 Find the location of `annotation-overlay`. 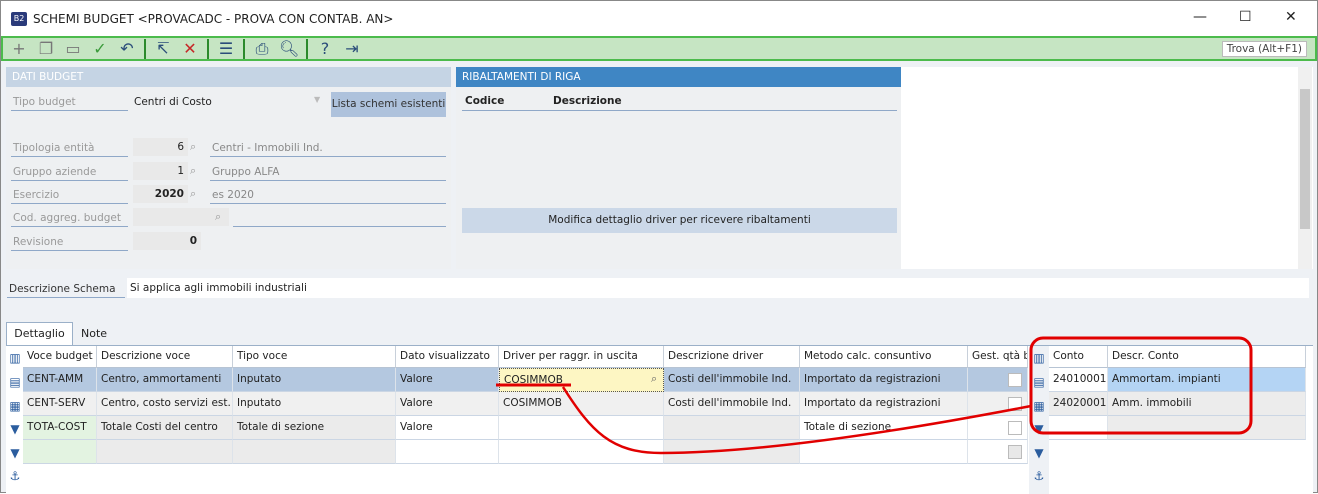

annotation-overlay is located at coordinates (874, 395).